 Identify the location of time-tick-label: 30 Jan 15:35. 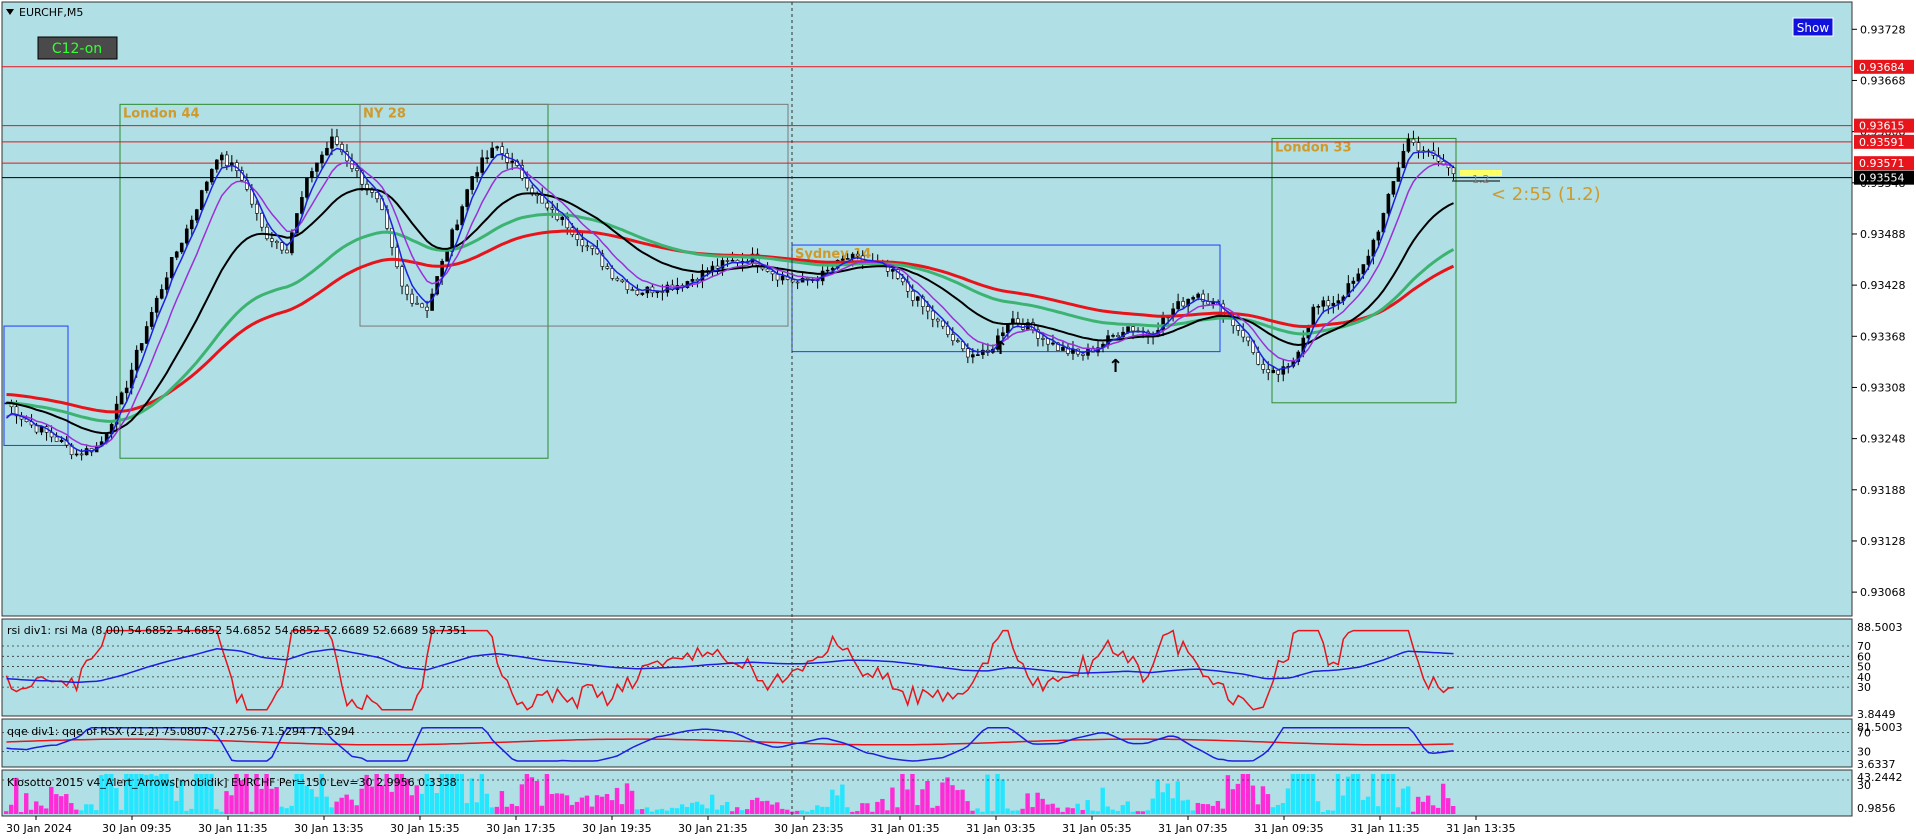
(425, 828).